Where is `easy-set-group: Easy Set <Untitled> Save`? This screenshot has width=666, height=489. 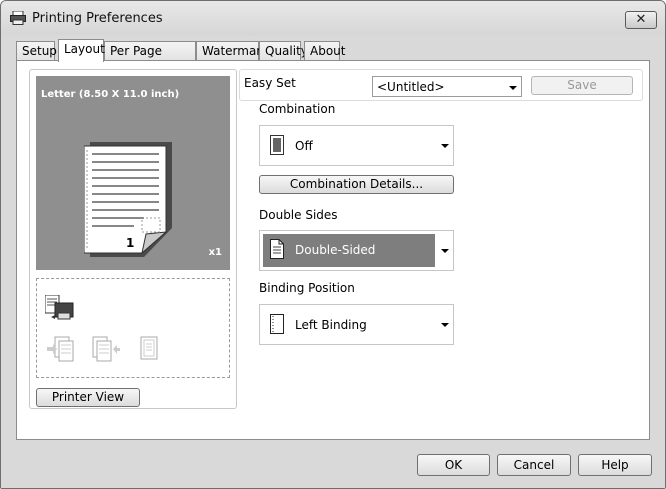
easy-set-group: Easy Set <Untitled> Save is located at coordinates (441, 85).